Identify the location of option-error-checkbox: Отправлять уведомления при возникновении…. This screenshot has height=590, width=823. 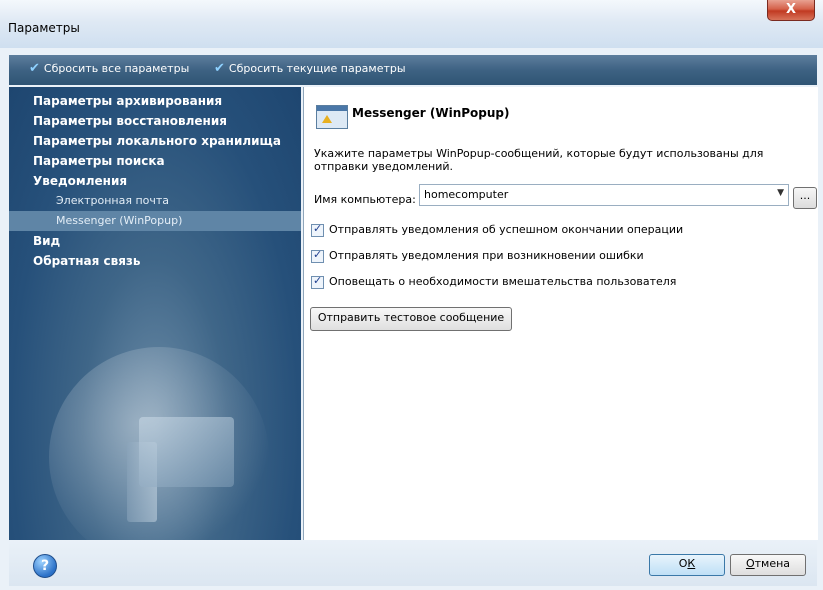
(477, 255).